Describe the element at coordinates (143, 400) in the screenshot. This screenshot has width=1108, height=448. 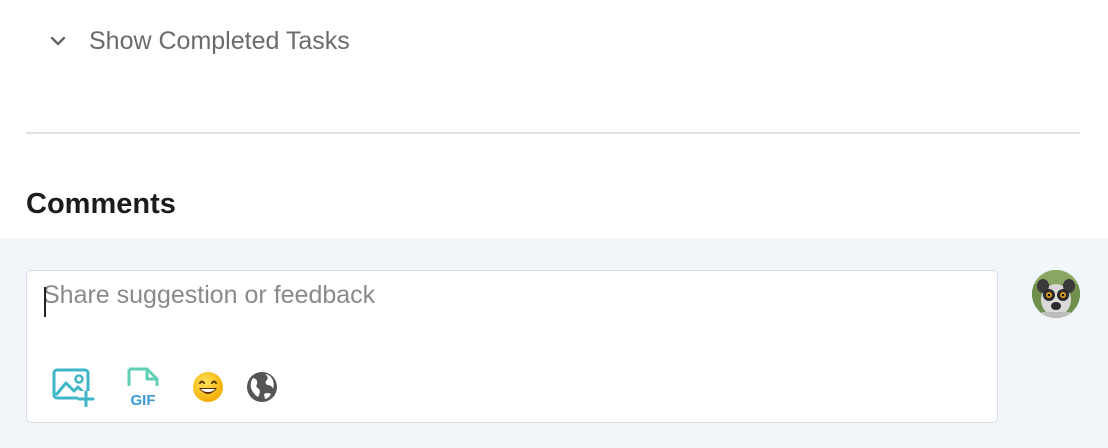
I see `svg-text: GIF` at that location.